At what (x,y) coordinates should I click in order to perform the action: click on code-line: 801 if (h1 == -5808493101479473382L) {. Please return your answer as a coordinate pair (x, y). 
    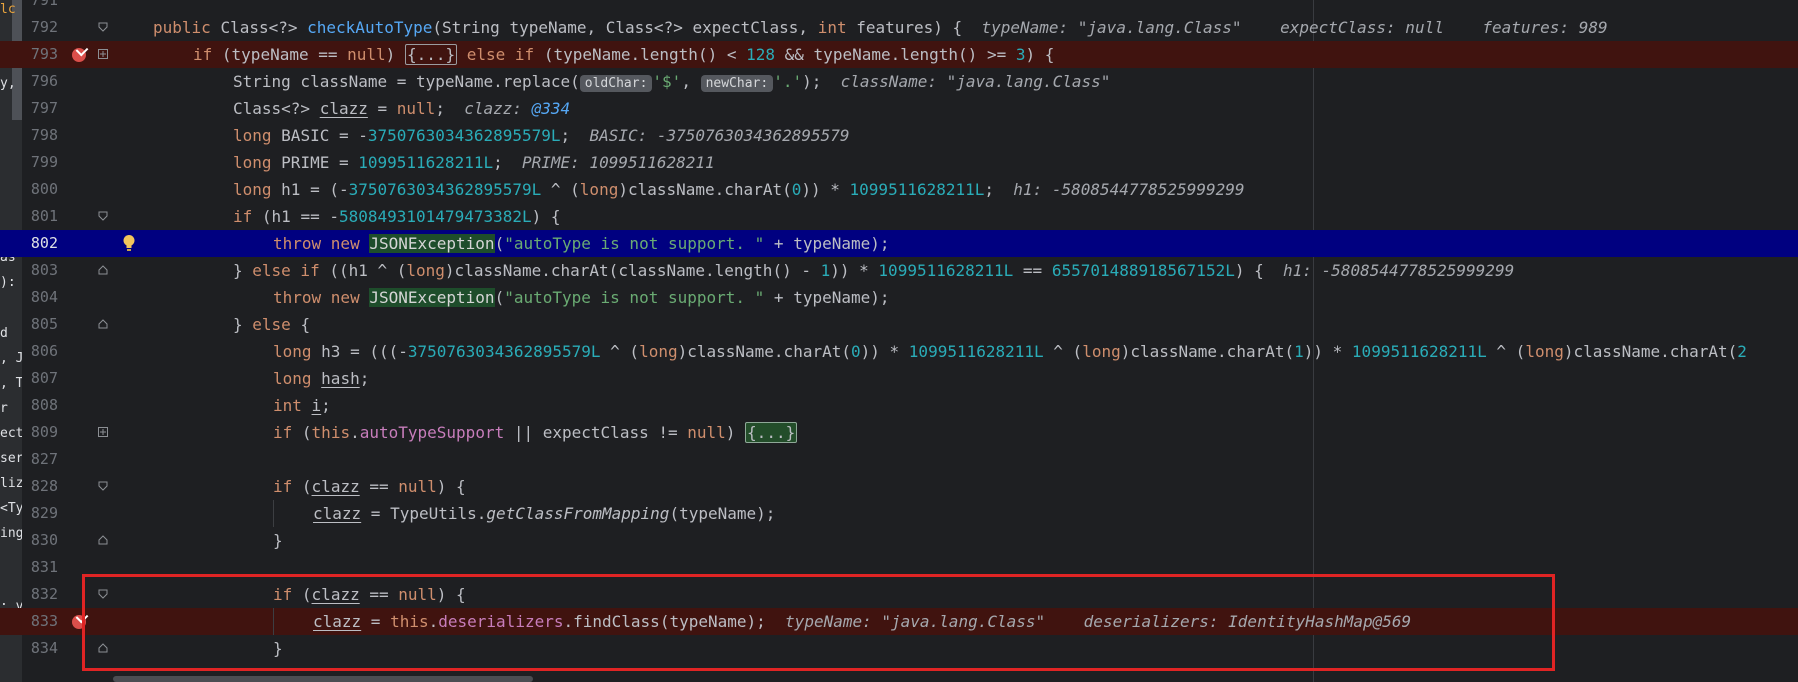
    Looking at the image, I should click on (899, 216).